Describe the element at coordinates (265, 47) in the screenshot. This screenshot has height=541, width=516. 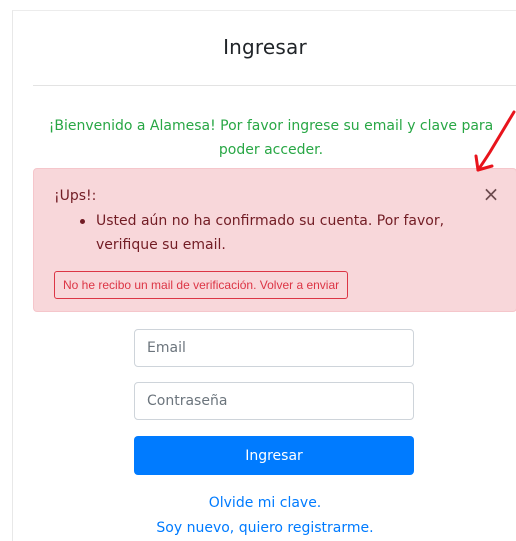
I see `page-title: Ingresar` at that location.